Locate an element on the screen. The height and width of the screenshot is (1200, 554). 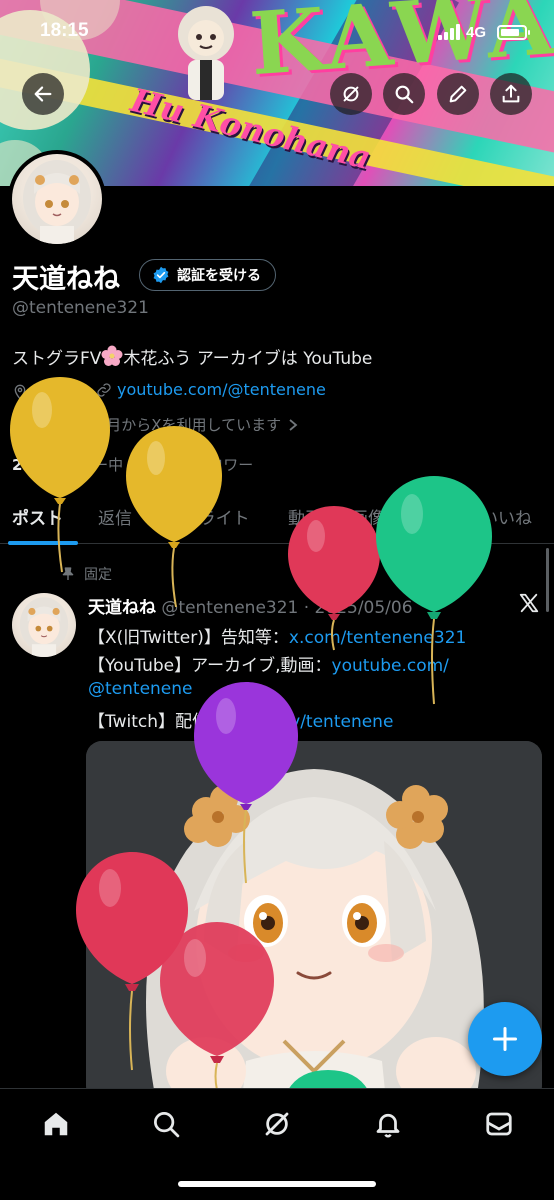
post-author-avatar is located at coordinates (44, 625).